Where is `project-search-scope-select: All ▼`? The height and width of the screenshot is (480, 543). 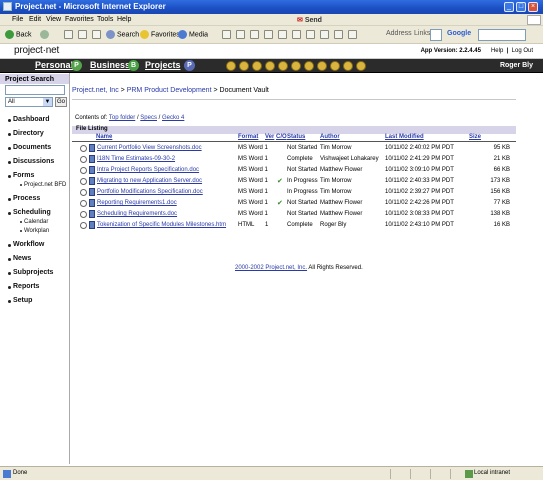 project-search-scope-select: All ▼ is located at coordinates (29, 102).